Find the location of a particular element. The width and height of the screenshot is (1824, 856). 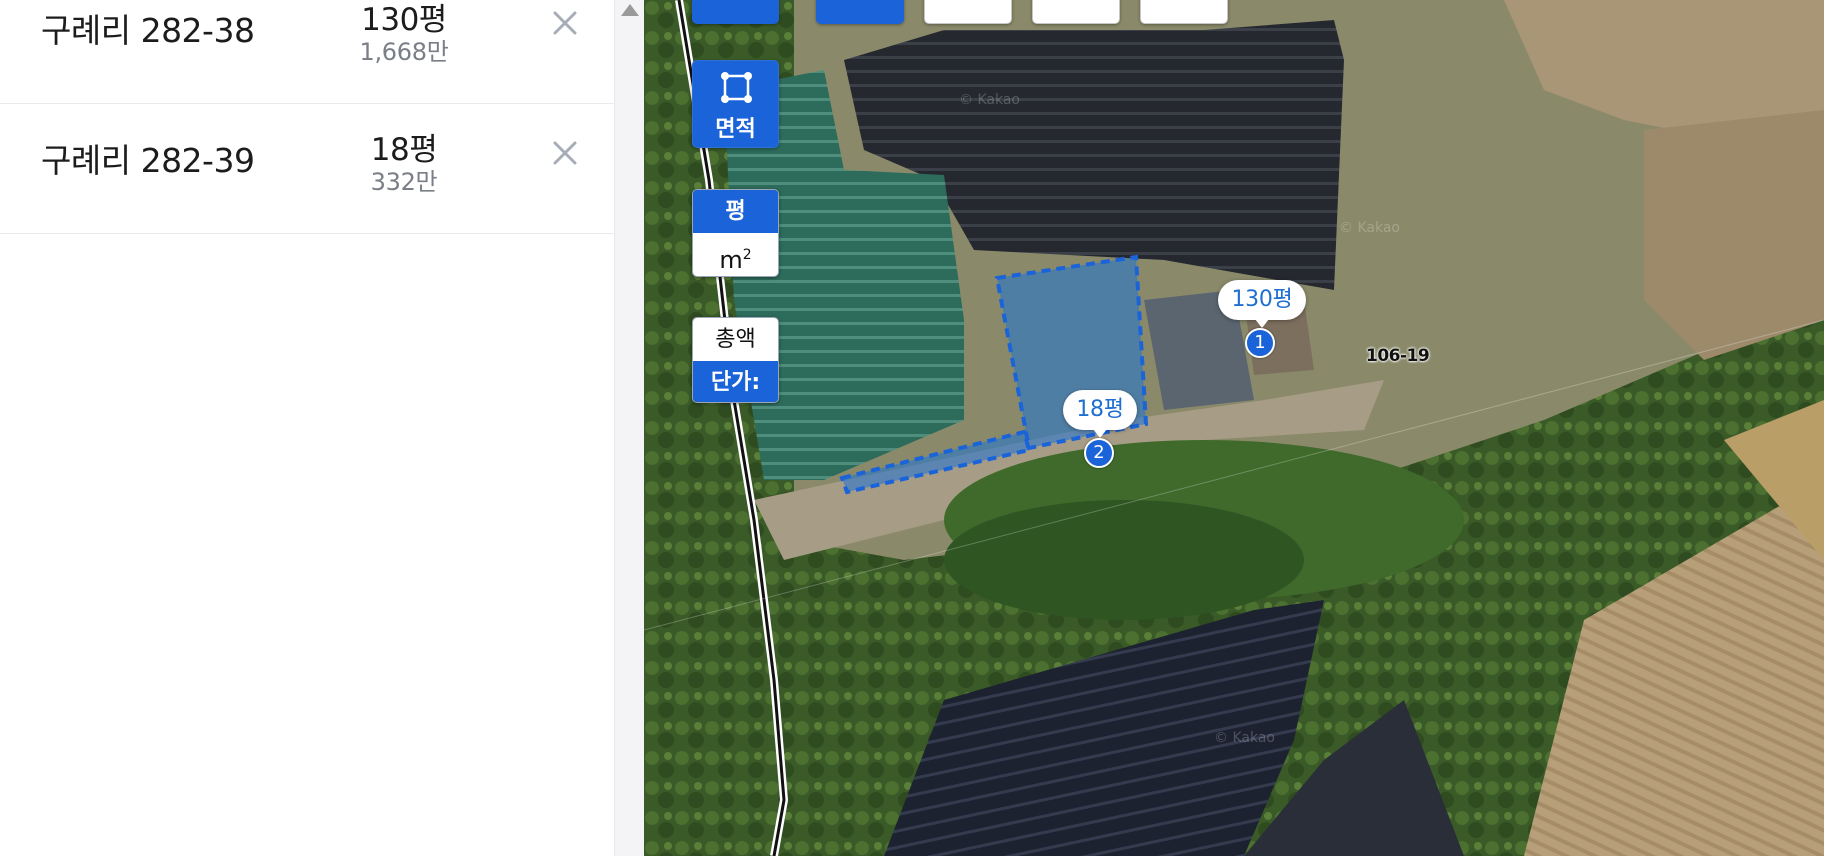

unit-toggle: 평 m2 is located at coordinates (735, 233).